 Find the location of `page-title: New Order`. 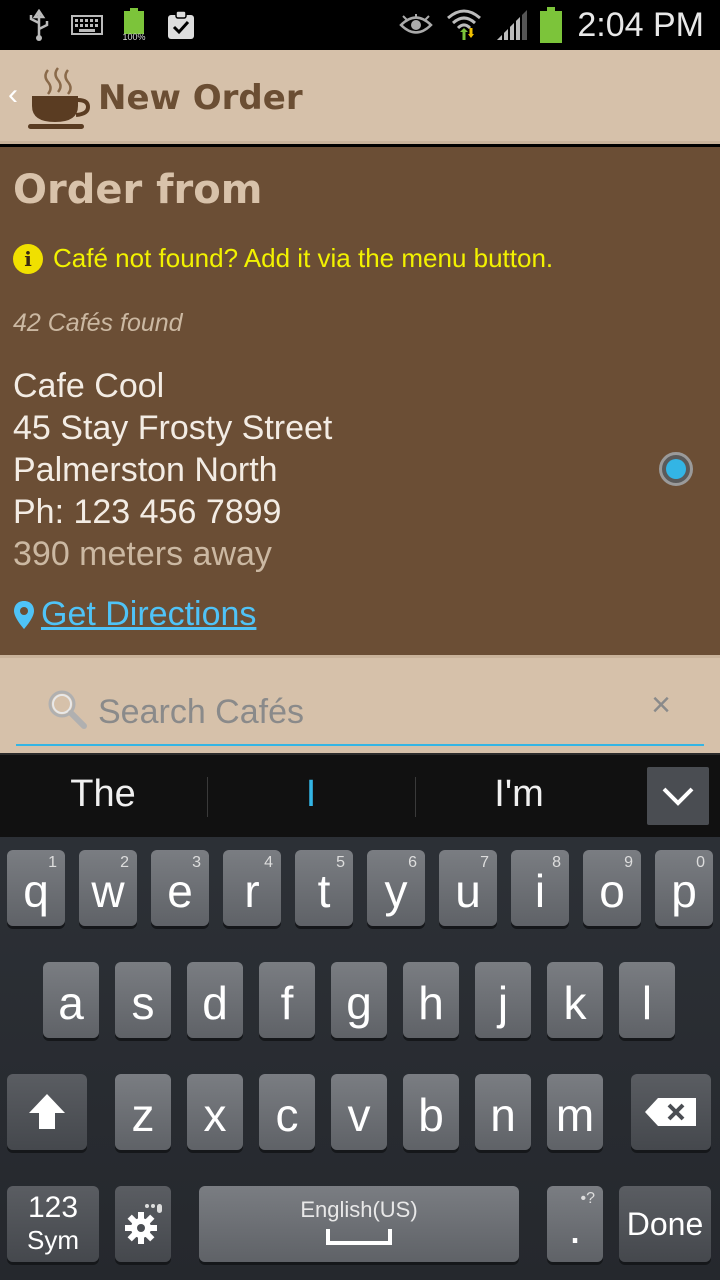

page-title: New Order is located at coordinates (200, 98).